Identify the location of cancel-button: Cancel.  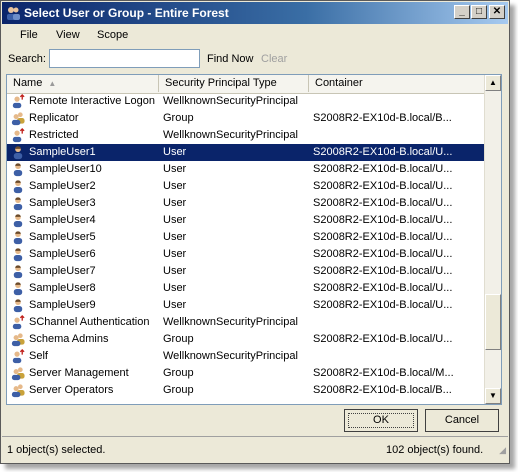
(462, 420).